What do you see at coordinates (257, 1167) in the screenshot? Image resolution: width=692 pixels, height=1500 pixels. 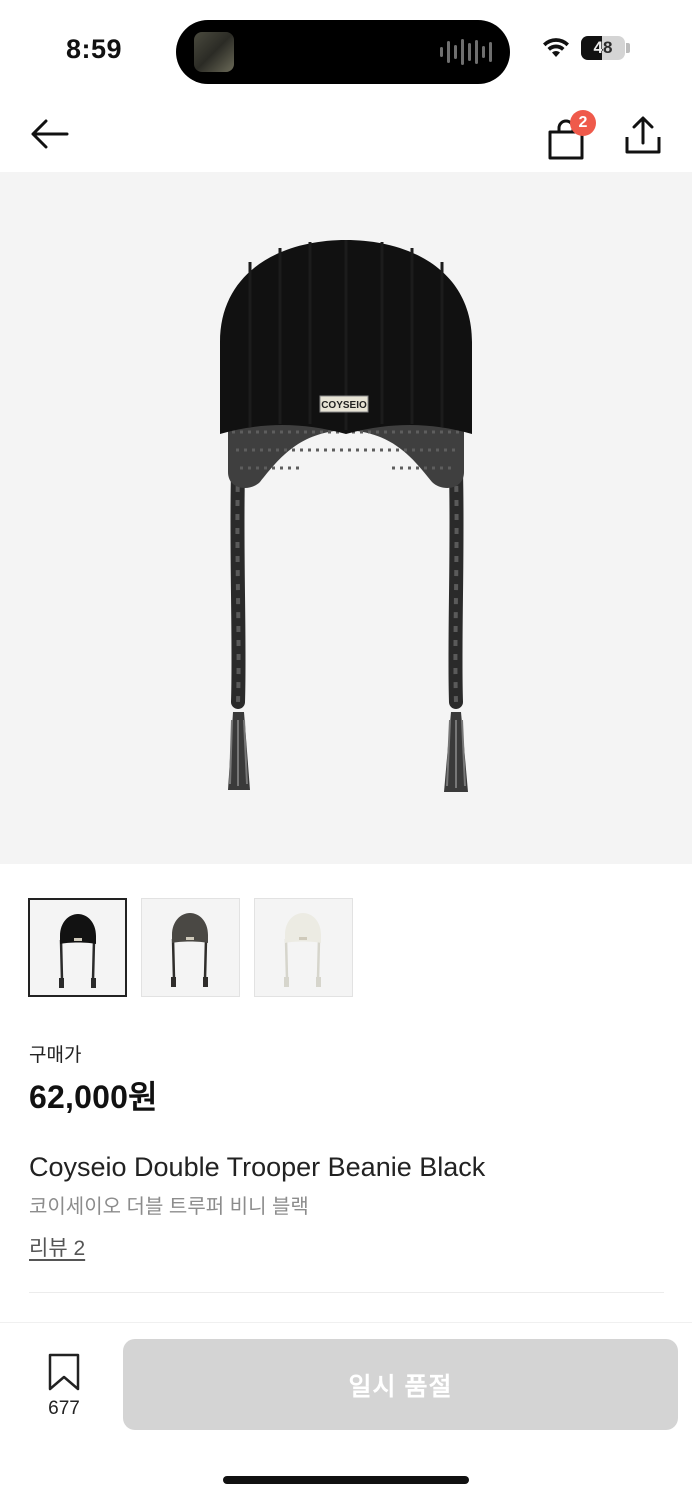 I see `product-title-en: Coyseio Double Trooper Beanie Black` at bounding box center [257, 1167].